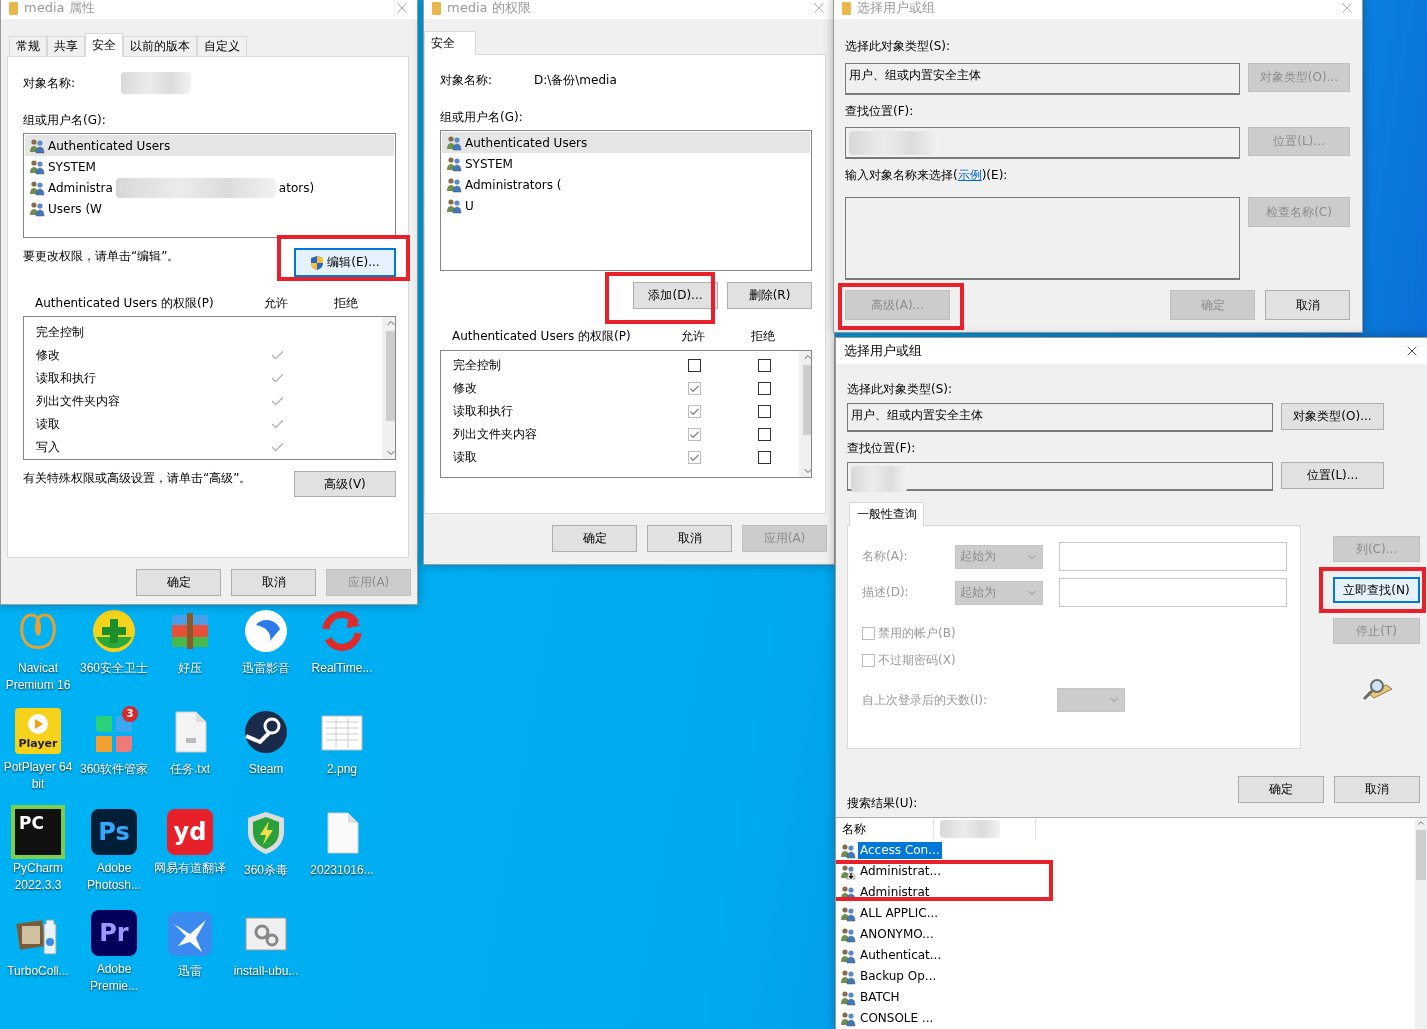  Describe the element at coordinates (137, 478) in the screenshot. I see `instruction-text: 有关特殊权限或高级设置，请单击“高级”。` at that location.